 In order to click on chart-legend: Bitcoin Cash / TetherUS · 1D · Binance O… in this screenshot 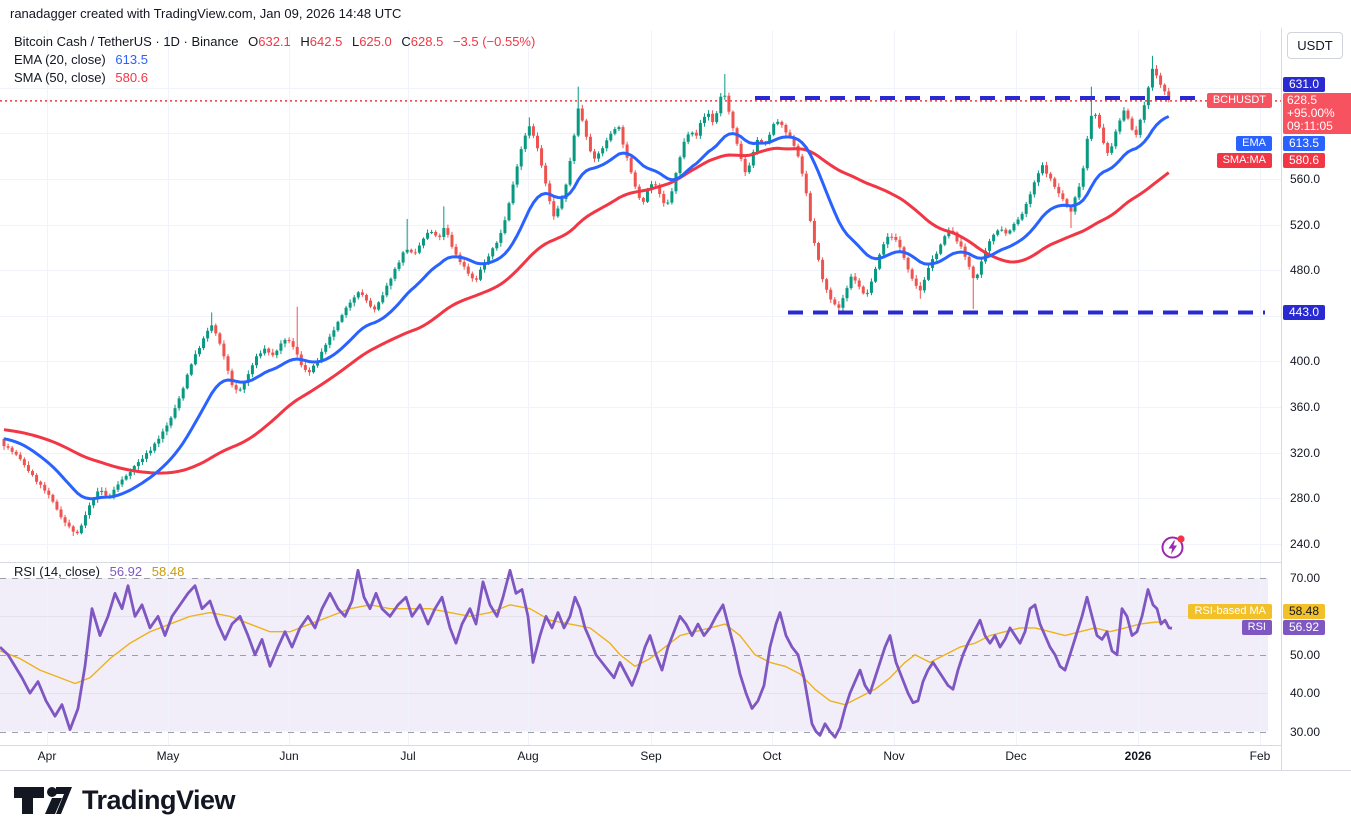, I will do `click(274, 61)`.